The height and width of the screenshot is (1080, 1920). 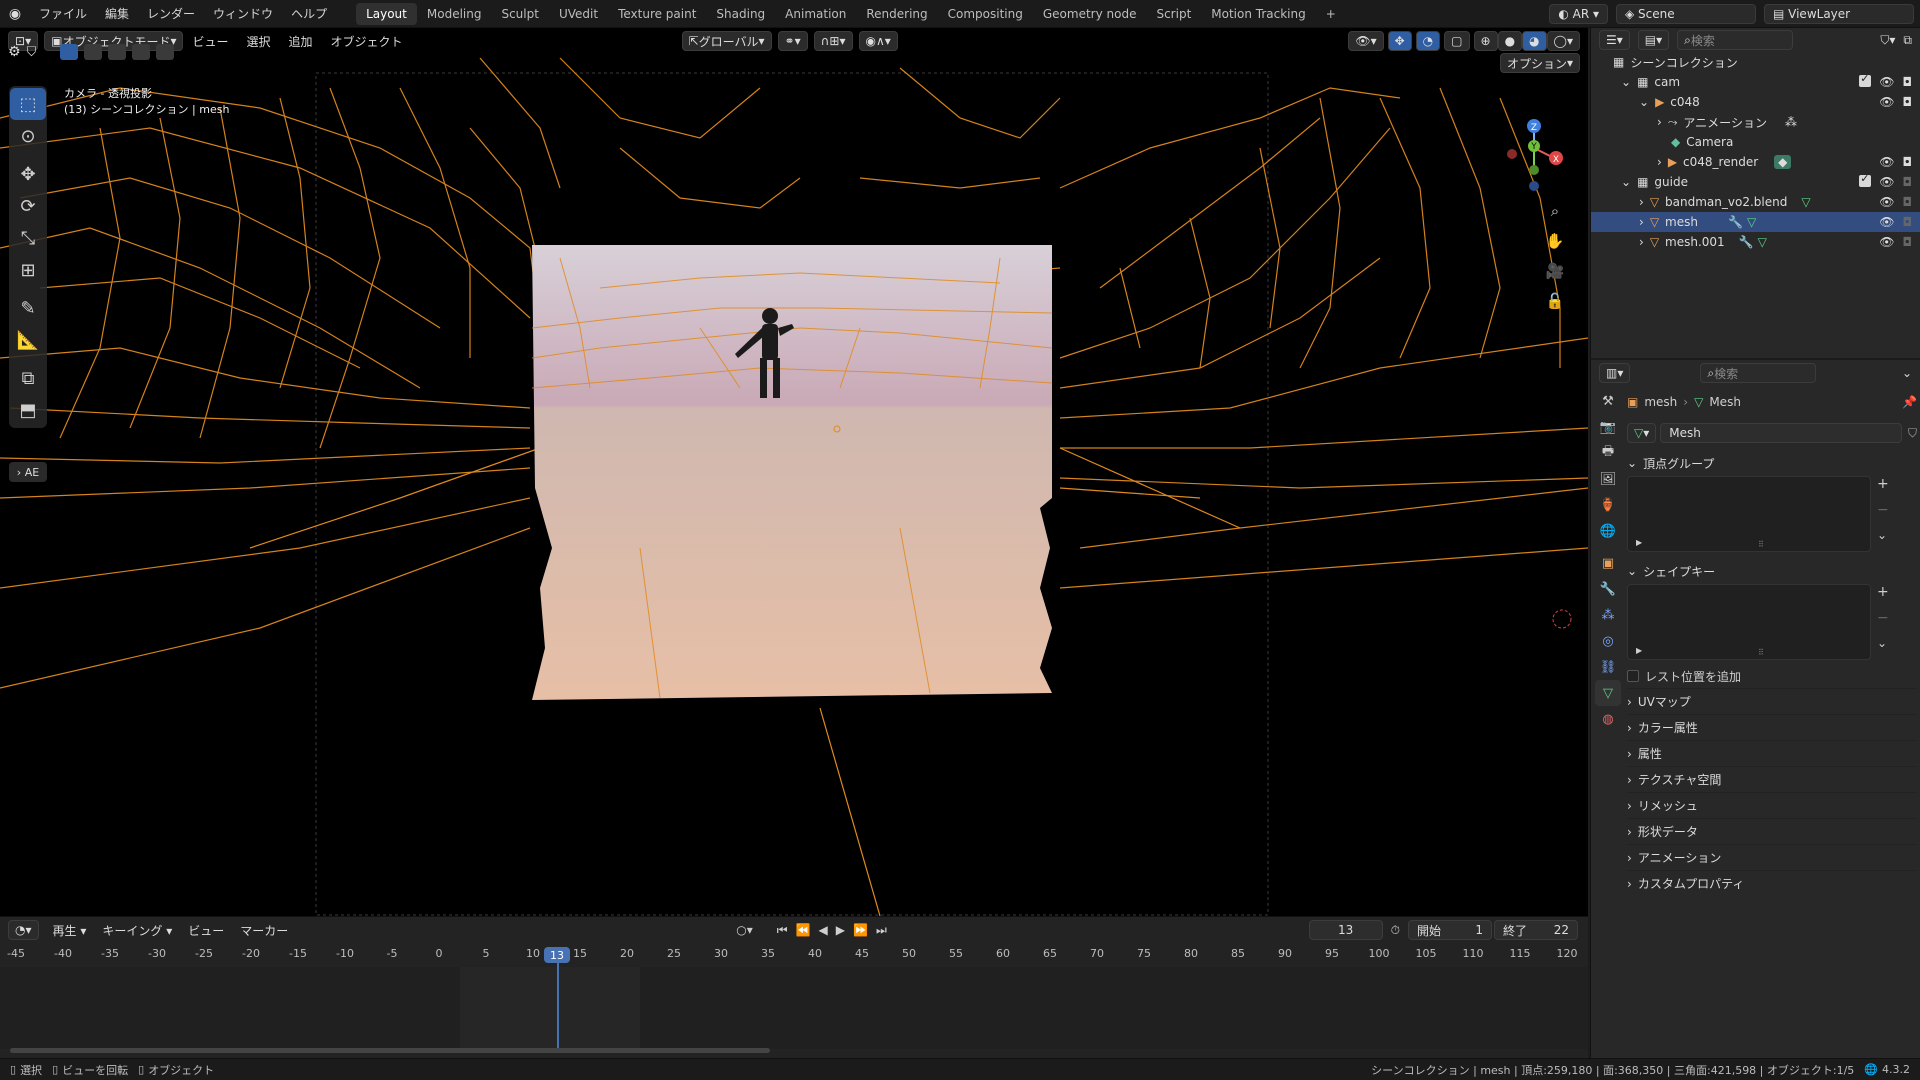 I want to click on tab-animation: Animation, so click(x=815, y=14).